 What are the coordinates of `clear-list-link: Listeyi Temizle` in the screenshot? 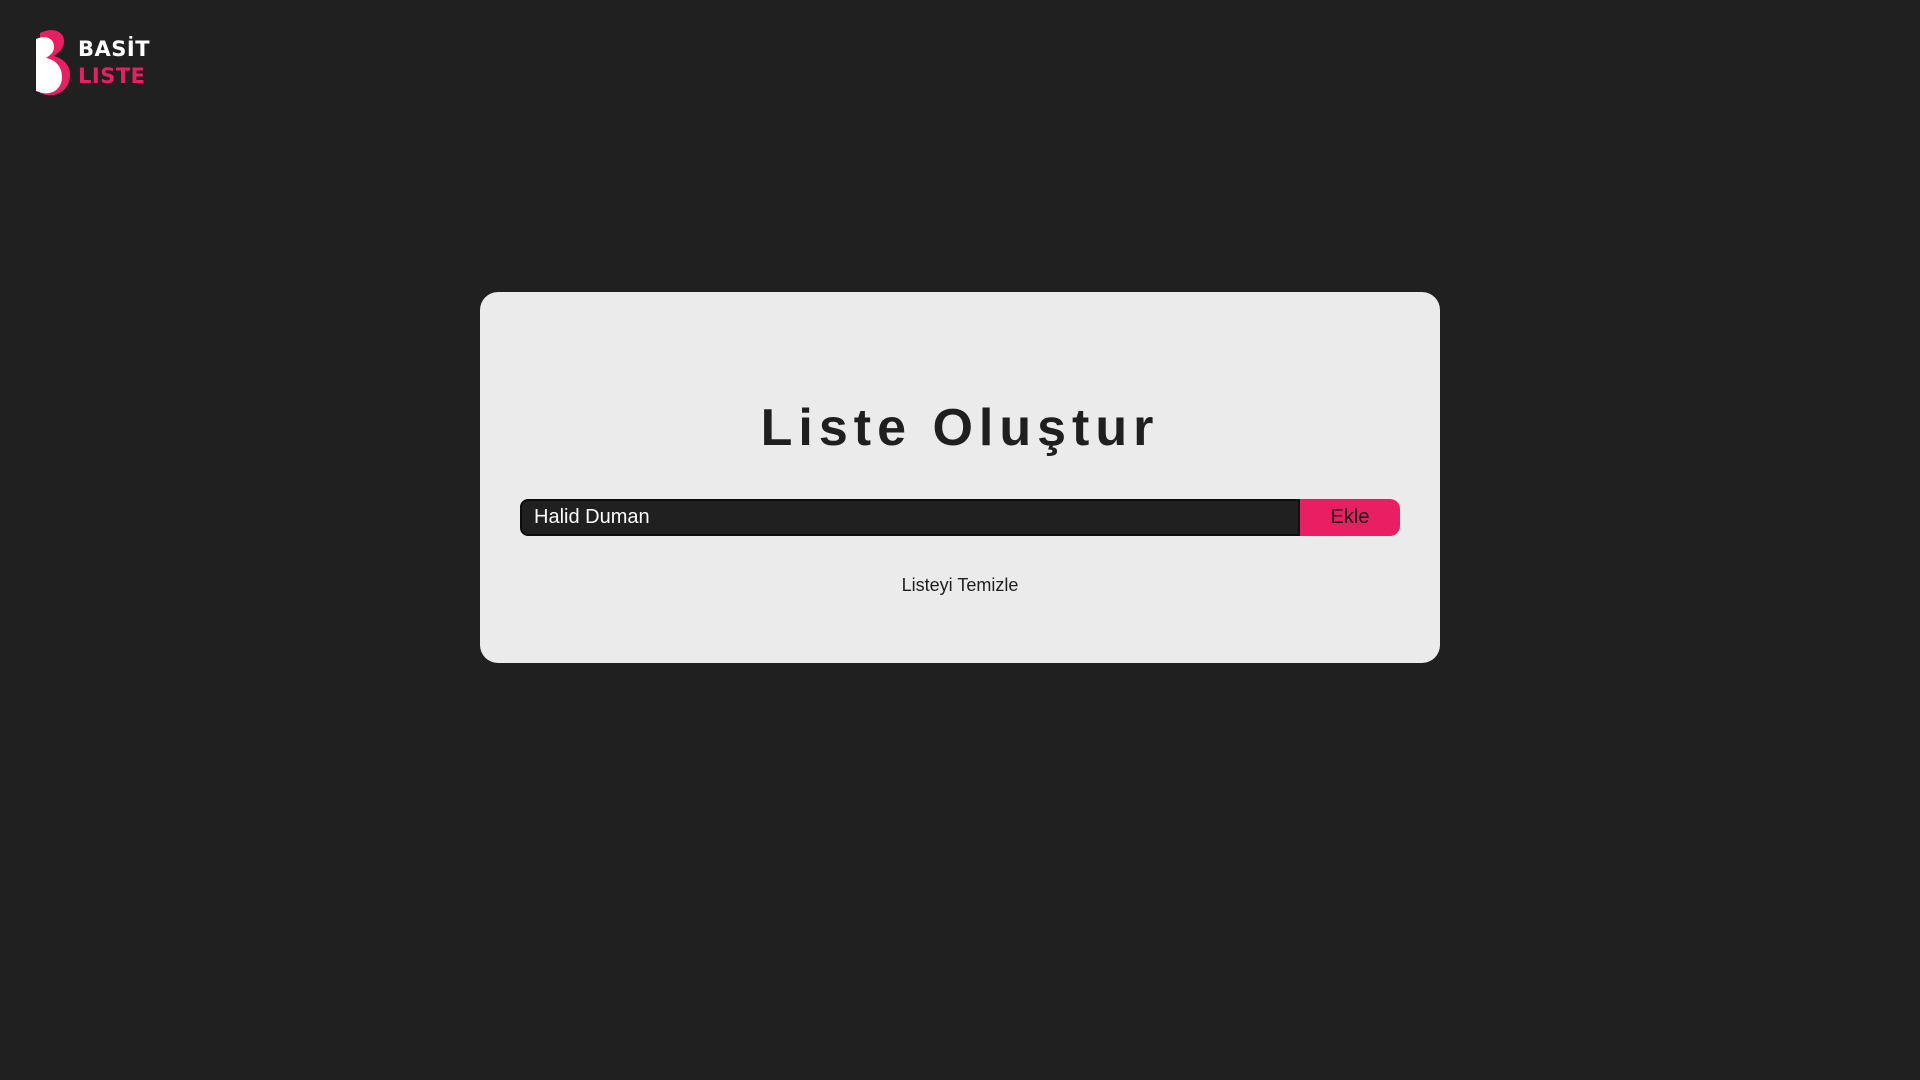 It's located at (960, 585).